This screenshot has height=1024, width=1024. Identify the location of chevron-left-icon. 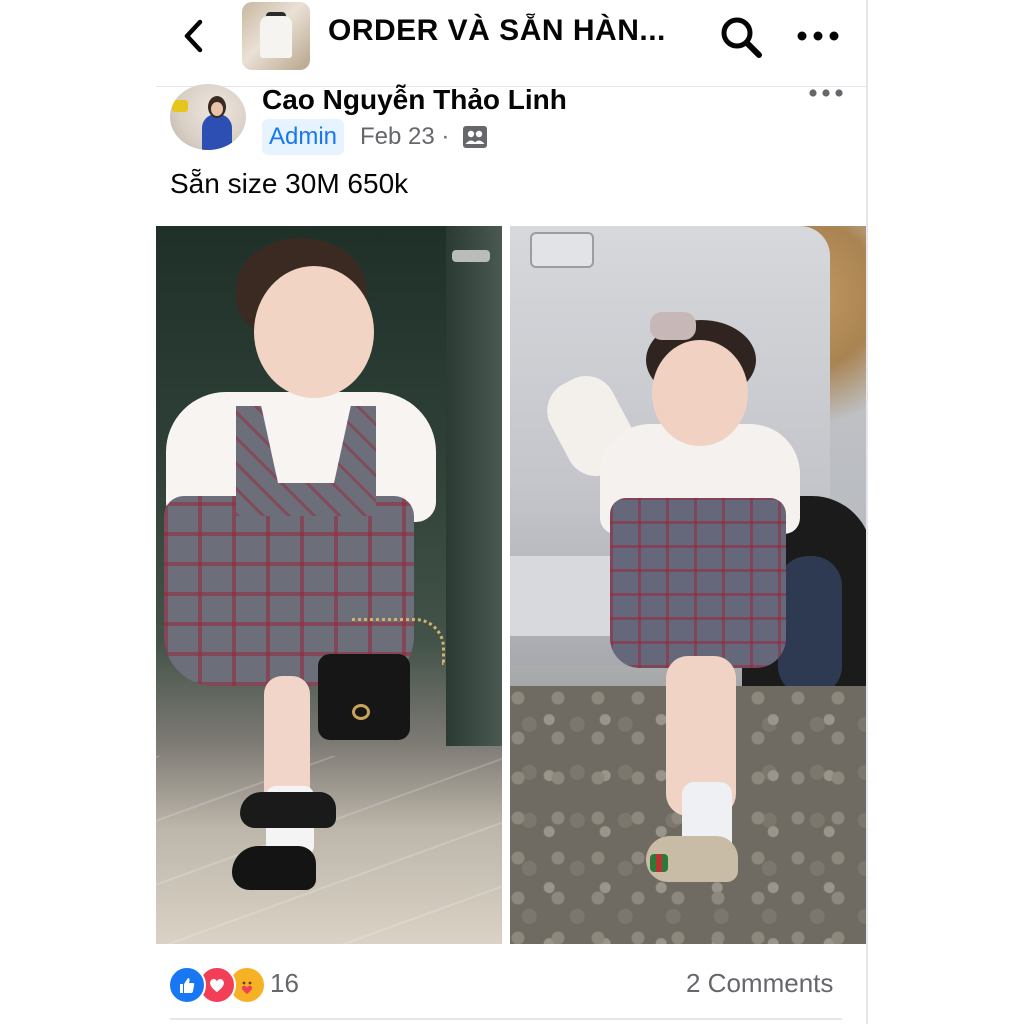
(193, 36).